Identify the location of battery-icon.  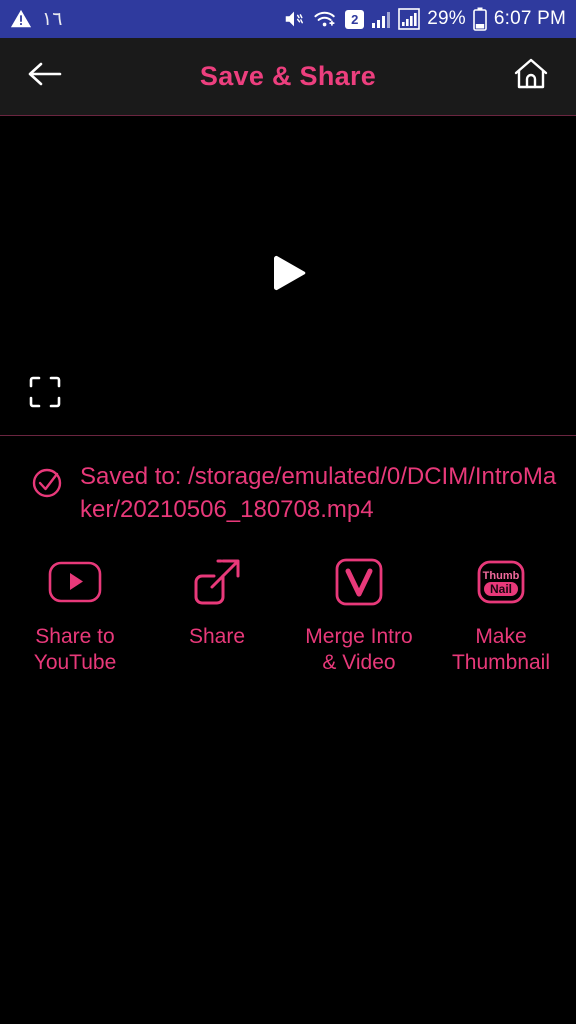
(480, 19).